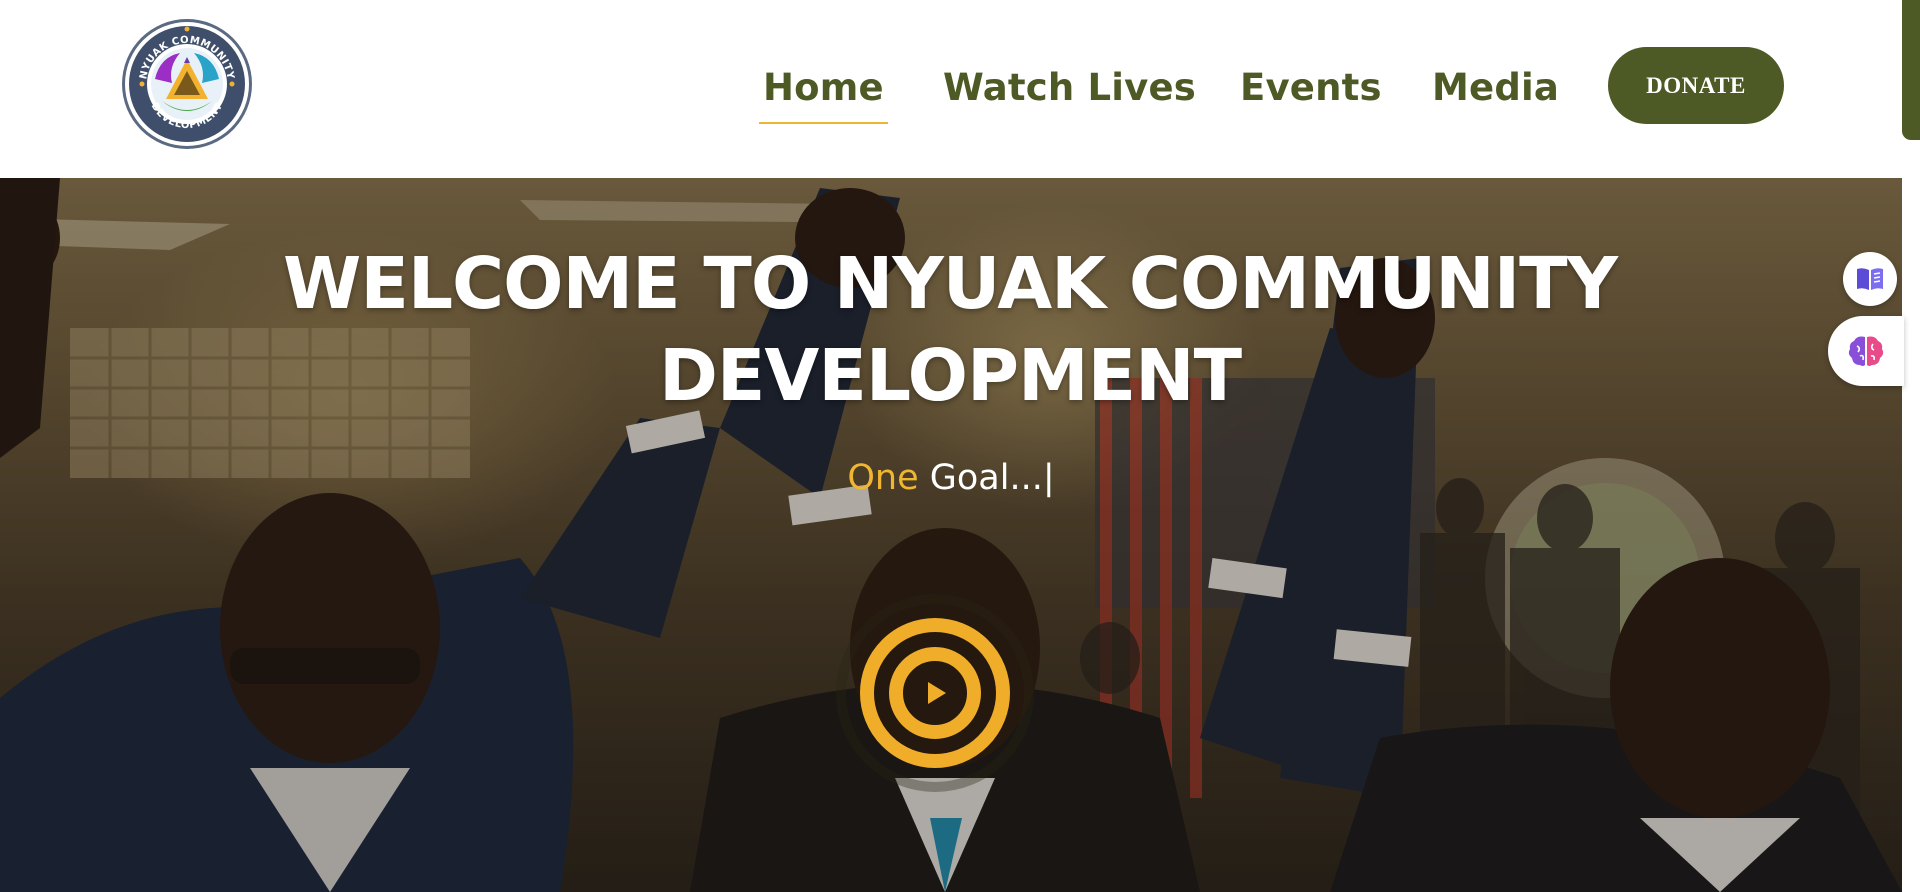 The height and width of the screenshot is (892, 1920). I want to click on hero-title-line2: DEVELOPMENT, so click(950, 375).